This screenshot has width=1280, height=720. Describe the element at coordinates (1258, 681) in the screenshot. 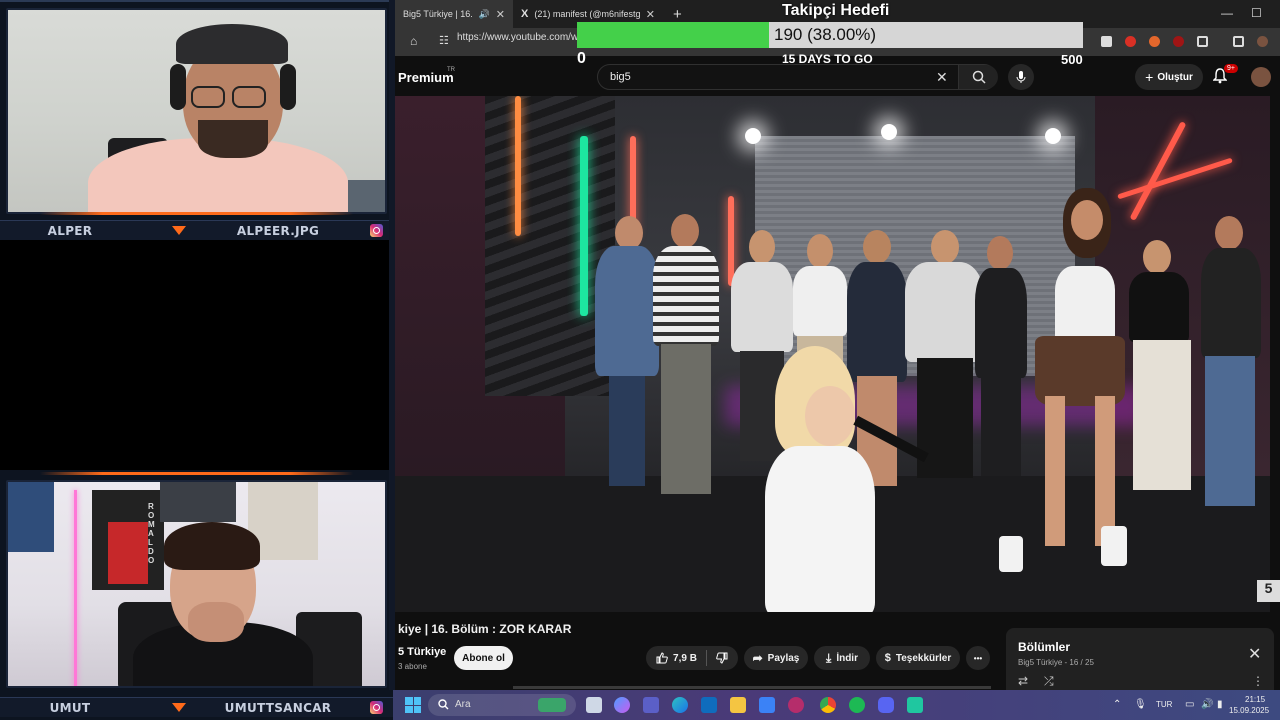

I see `more-vert-icon: ⋮` at that location.